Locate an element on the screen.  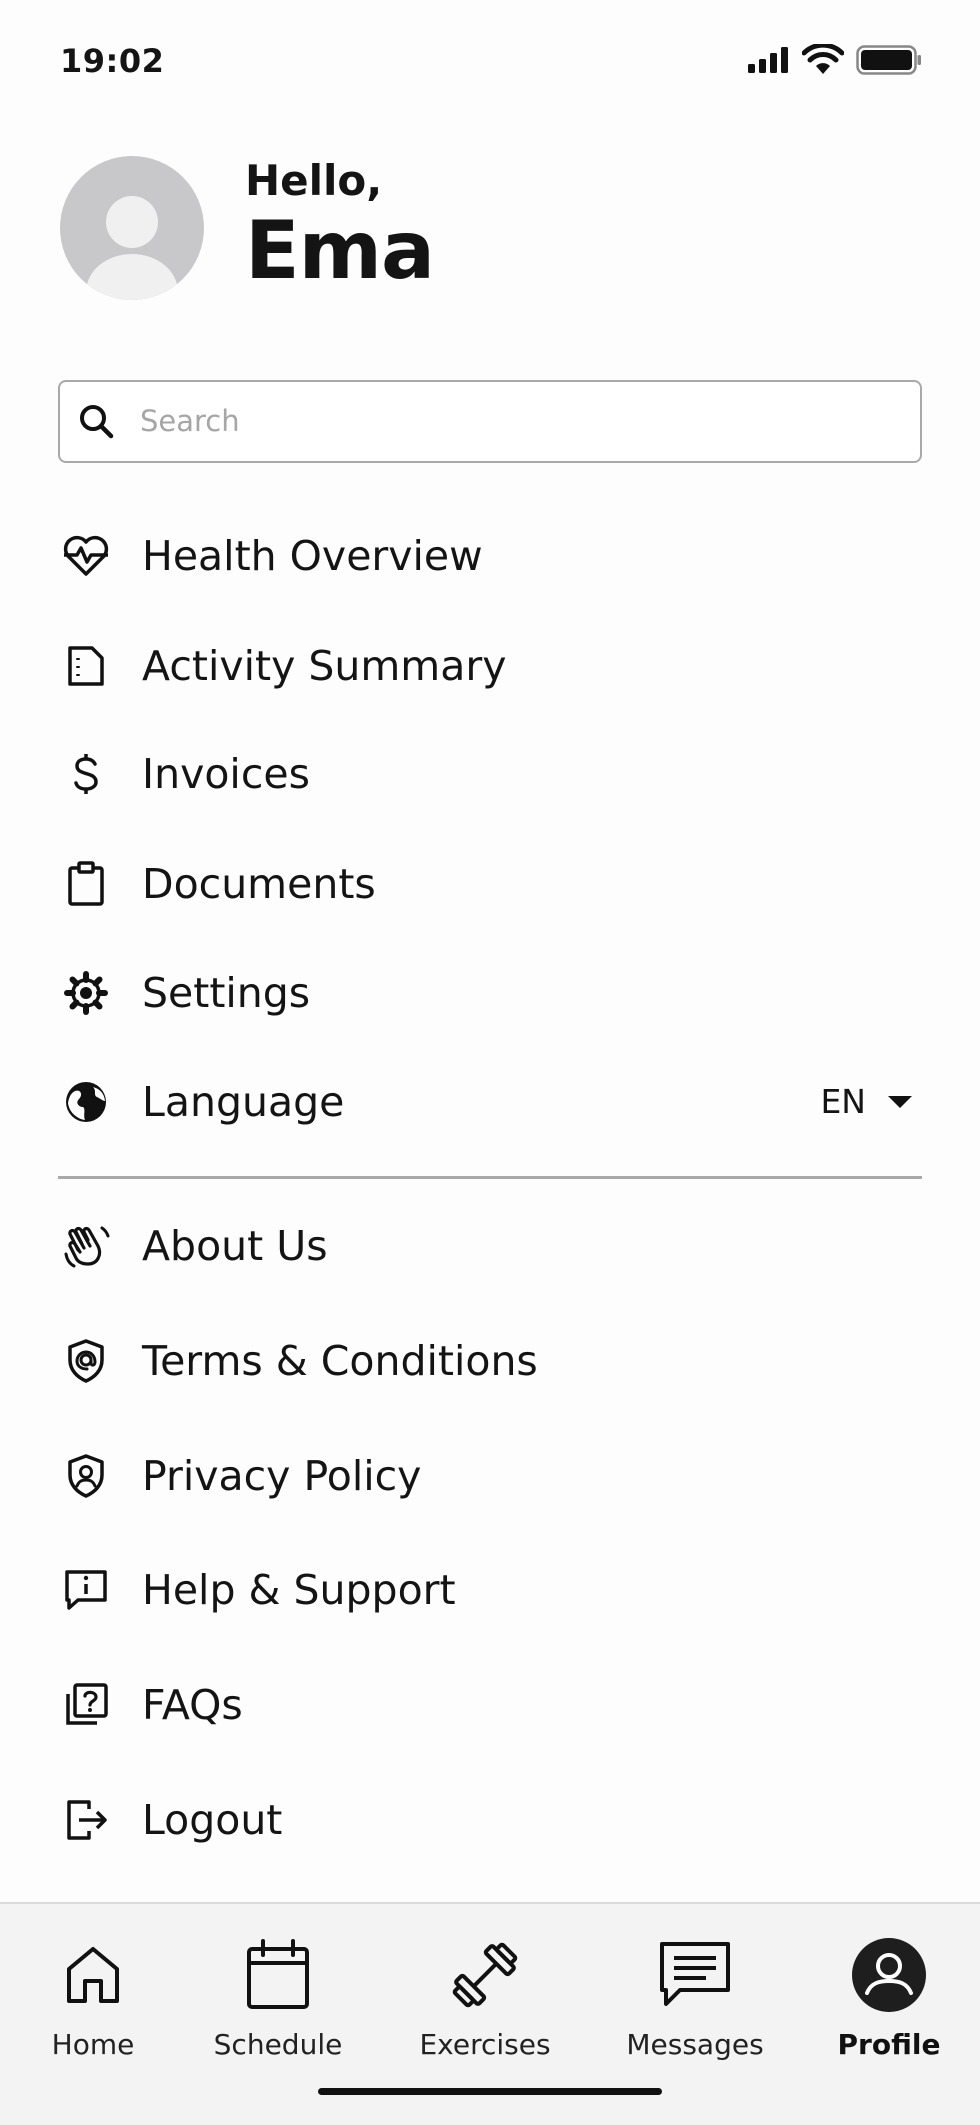
menu-item-label: Terms & Conditions is located at coordinates (340, 1361).